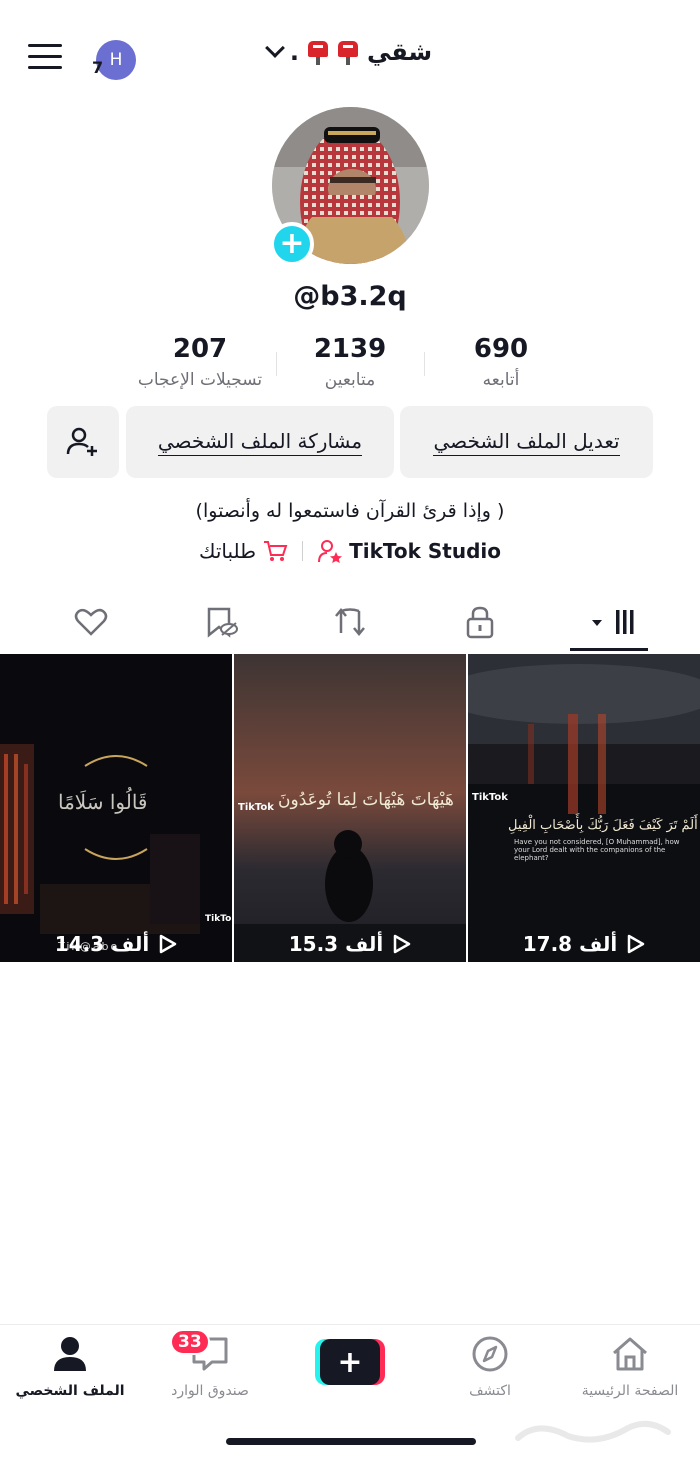  What do you see at coordinates (613, 622) in the screenshot?
I see `videos-grid-icon` at bounding box center [613, 622].